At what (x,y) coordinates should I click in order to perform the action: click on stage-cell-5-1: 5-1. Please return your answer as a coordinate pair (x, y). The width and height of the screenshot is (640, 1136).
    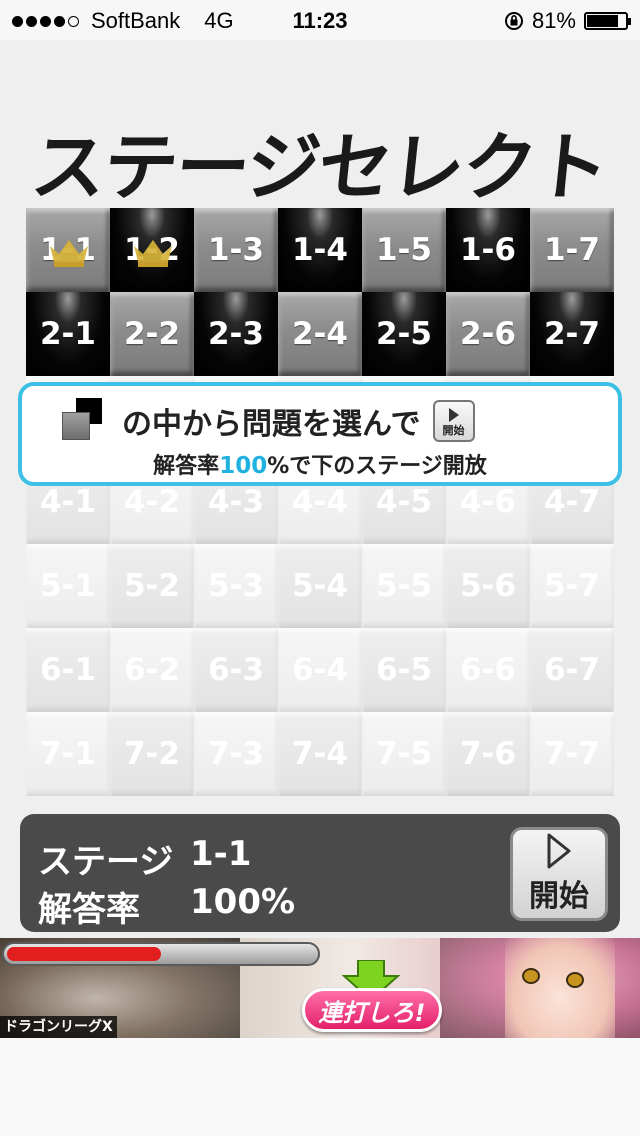
    Looking at the image, I should click on (68, 586).